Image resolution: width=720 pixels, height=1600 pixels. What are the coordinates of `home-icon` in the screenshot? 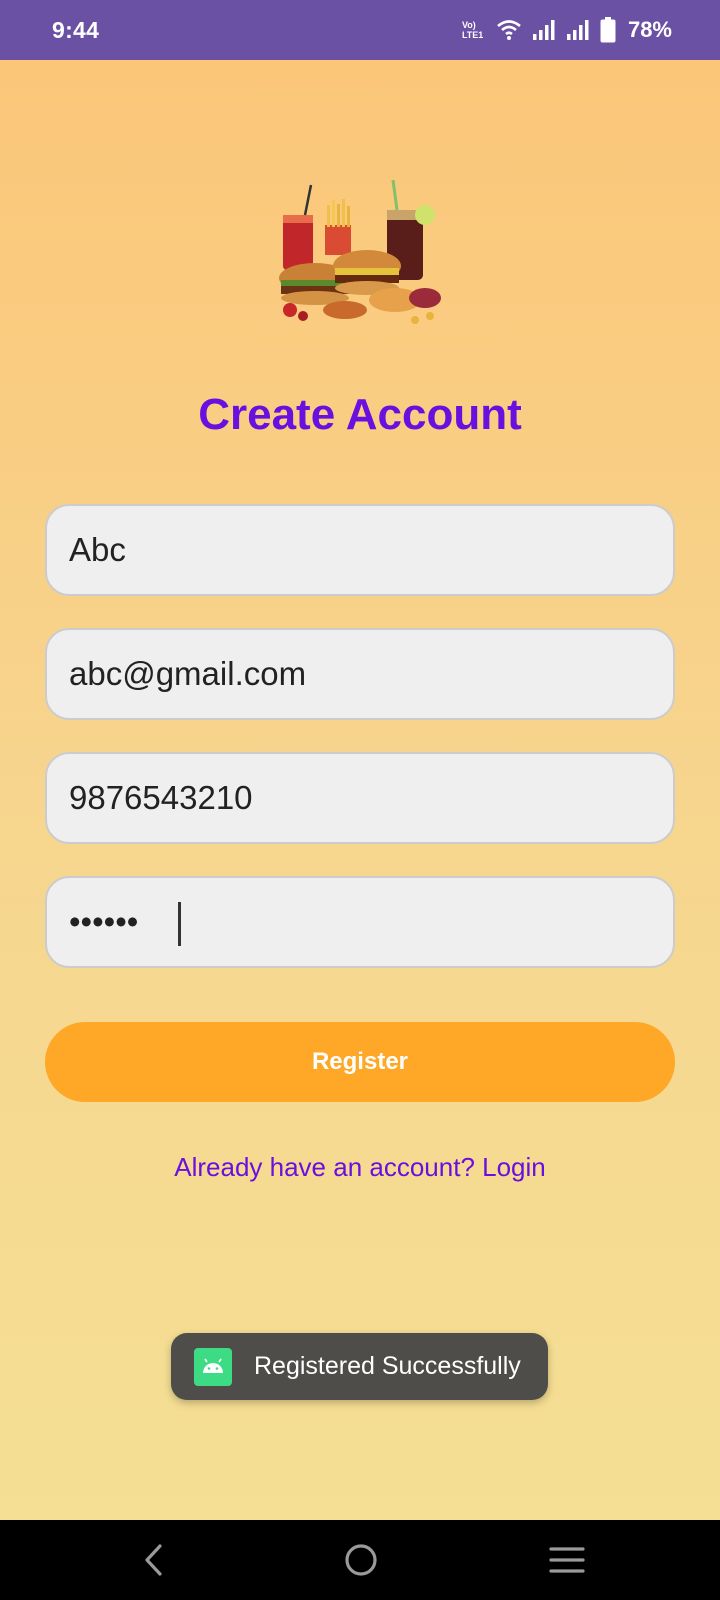 It's located at (361, 1560).